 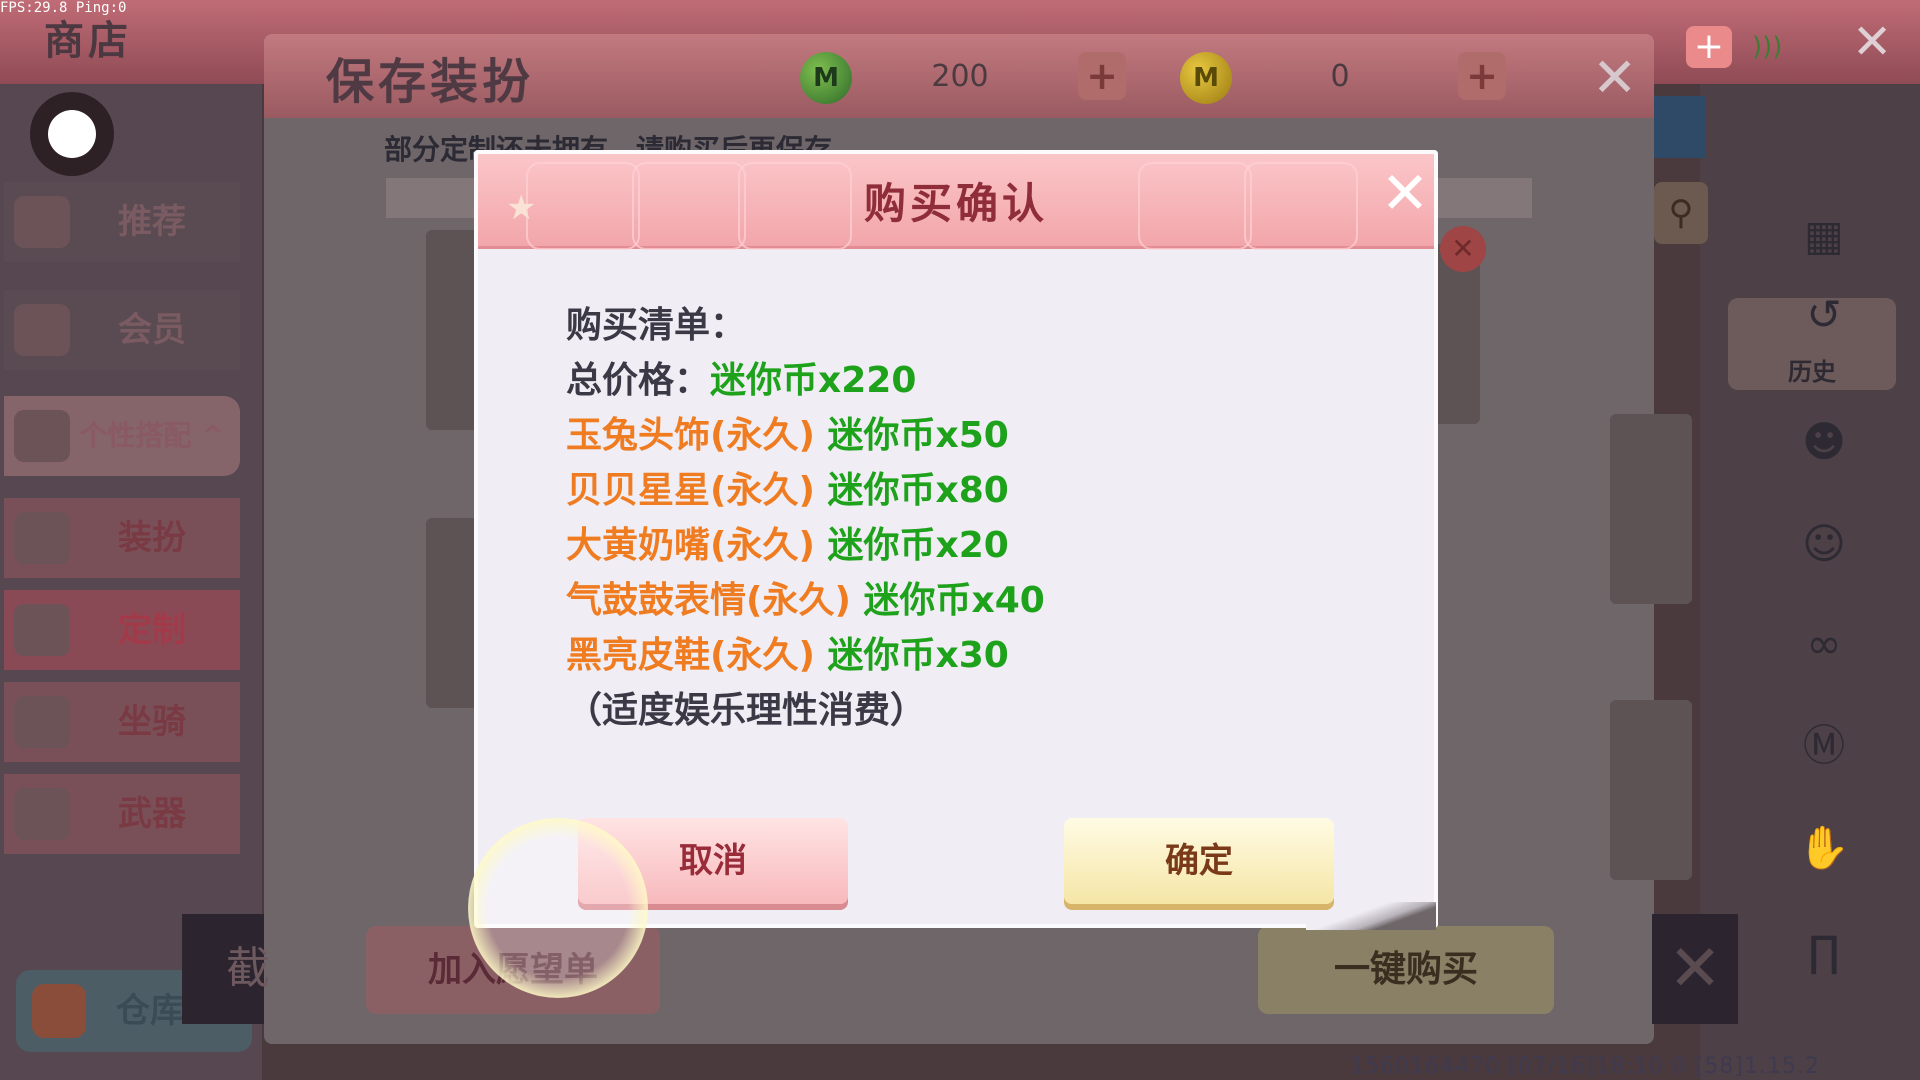 I want to click on hair-icon: ☻, so click(x=1824, y=442).